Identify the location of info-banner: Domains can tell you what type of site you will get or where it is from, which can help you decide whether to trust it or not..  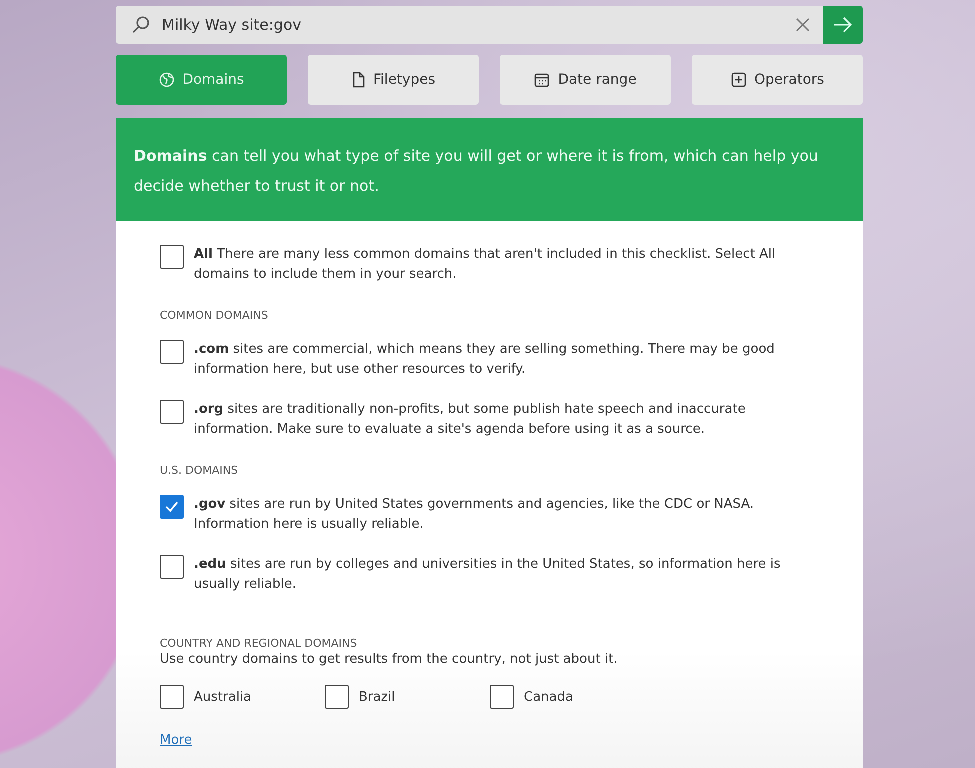
(489, 169).